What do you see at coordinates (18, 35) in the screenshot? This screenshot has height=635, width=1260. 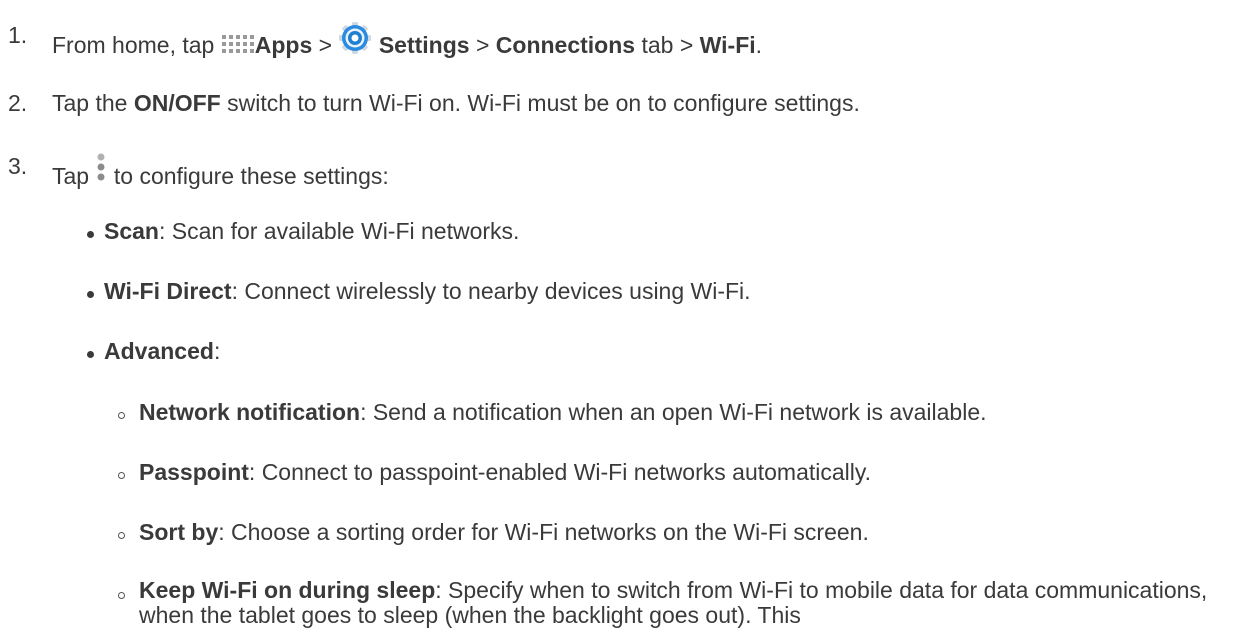 I see `step-number: 1.` at bounding box center [18, 35].